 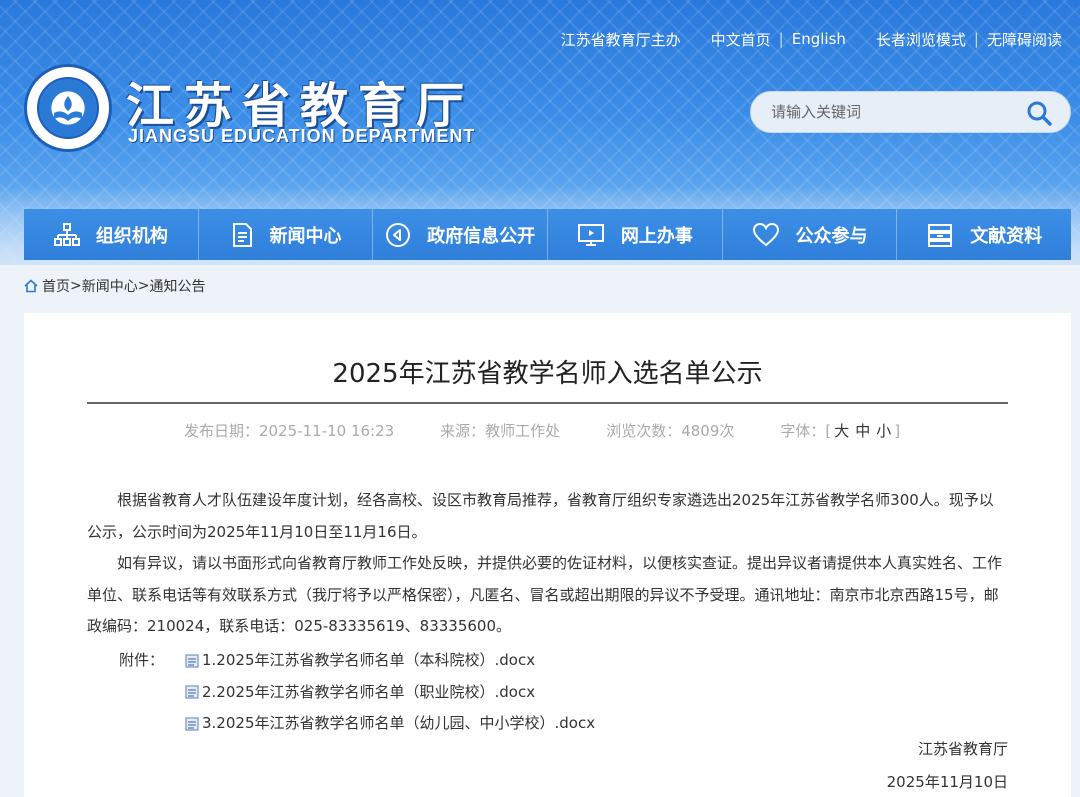 I want to click on attachment-link: 1.2025年江苏省教学名师名单（本科院校）.docx, so click(x=360, y=661).